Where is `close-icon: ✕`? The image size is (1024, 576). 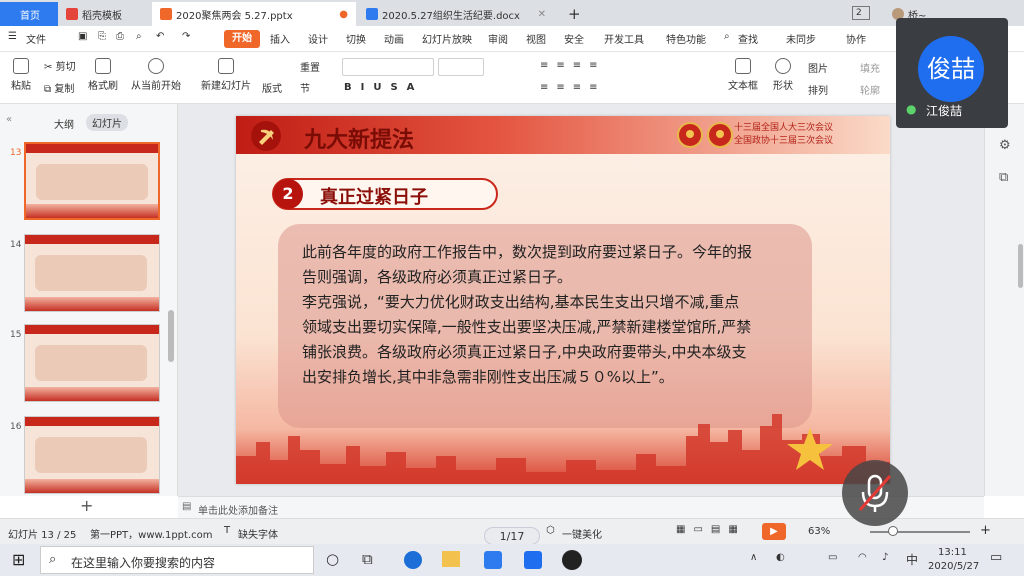 close-icon: ✕ is located at coordinates (542, 14).